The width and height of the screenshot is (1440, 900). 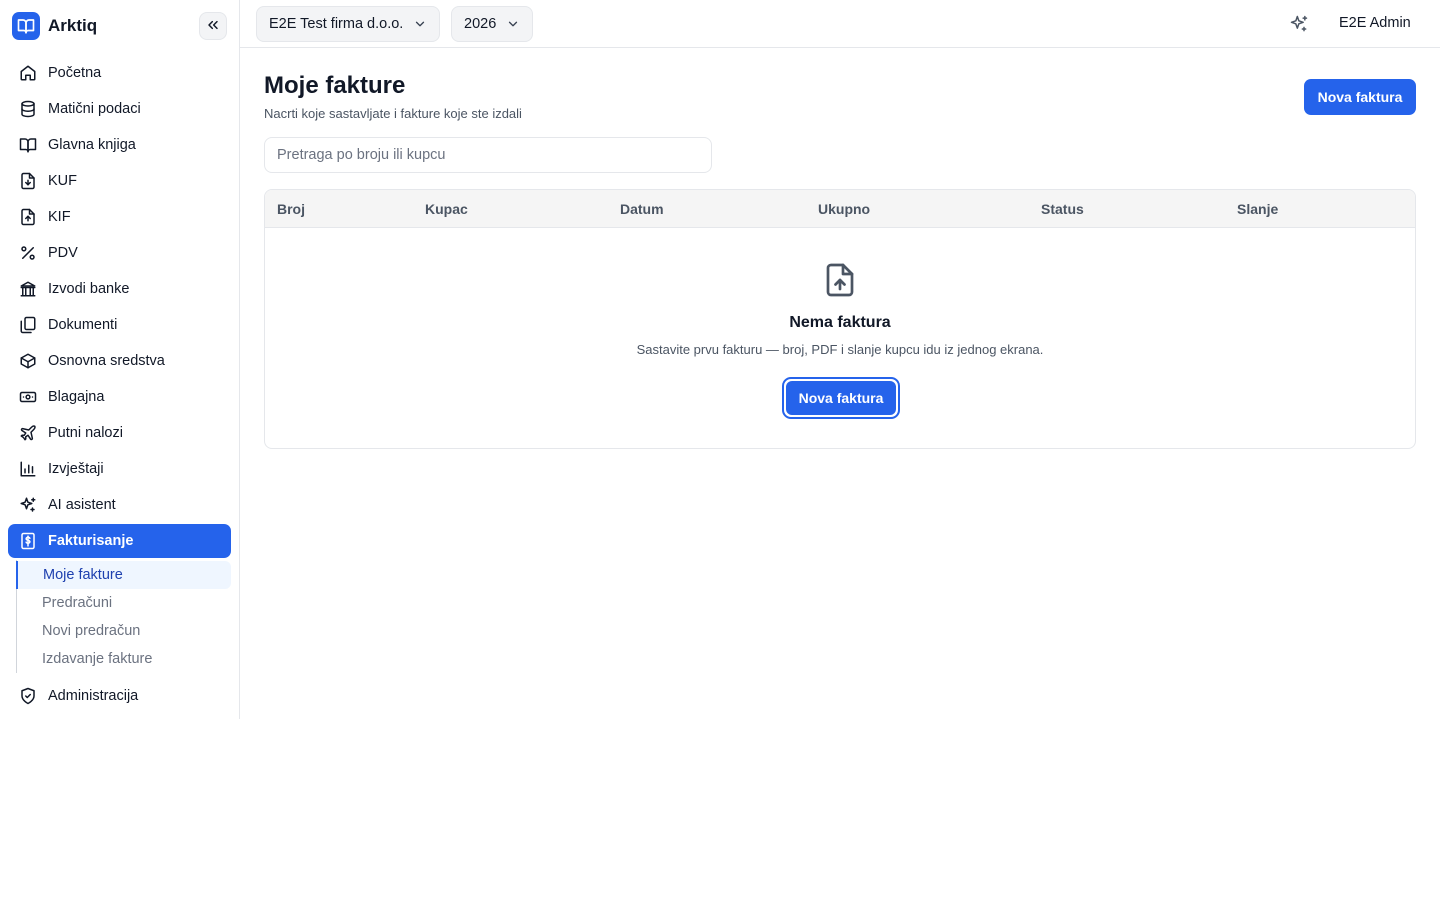 I want to click on sidebar-item-label: Glavna knjiga, so click(x=92, y=145).